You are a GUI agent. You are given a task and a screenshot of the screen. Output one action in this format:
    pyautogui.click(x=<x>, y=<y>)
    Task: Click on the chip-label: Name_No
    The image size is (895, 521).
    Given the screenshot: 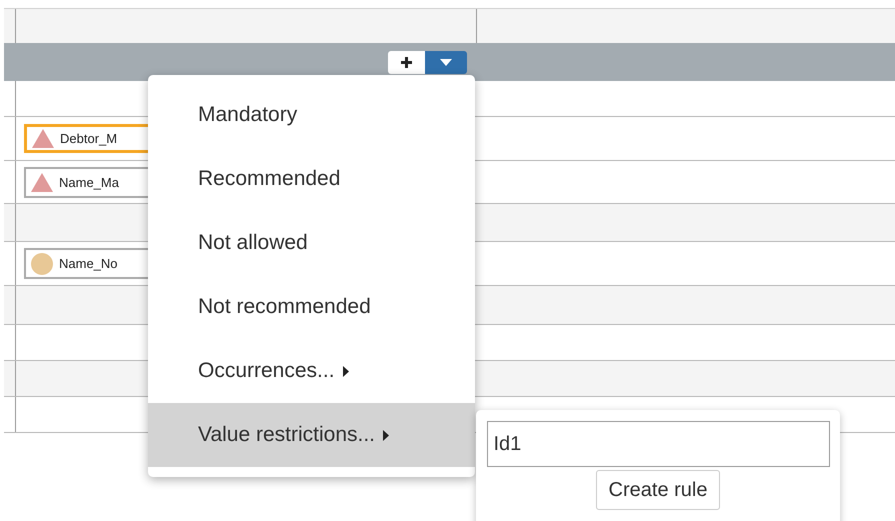 What is the action you would take?
    pyautogui.click(x=88, y=263)
    